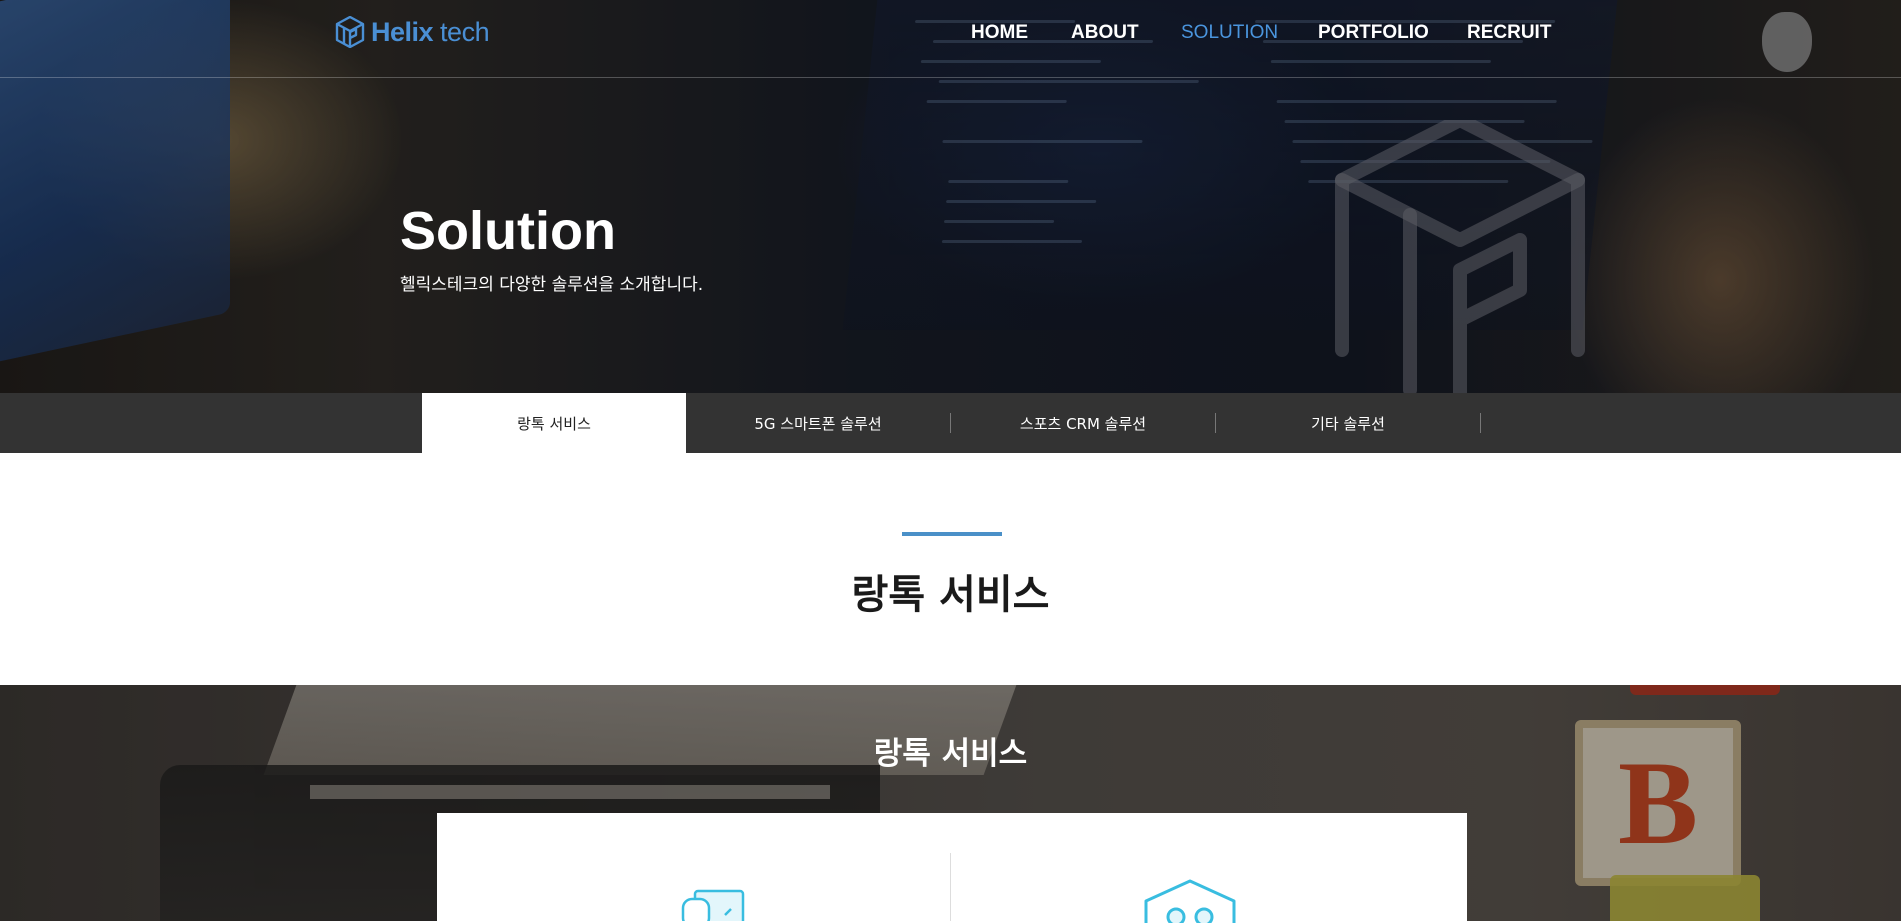 Image resolution: width=1901 pixels, height=923 pixels. Describe the element at coordinates (1509, 33) in the screenshot. I see `nav-recruit: RECRUIT` at that location.